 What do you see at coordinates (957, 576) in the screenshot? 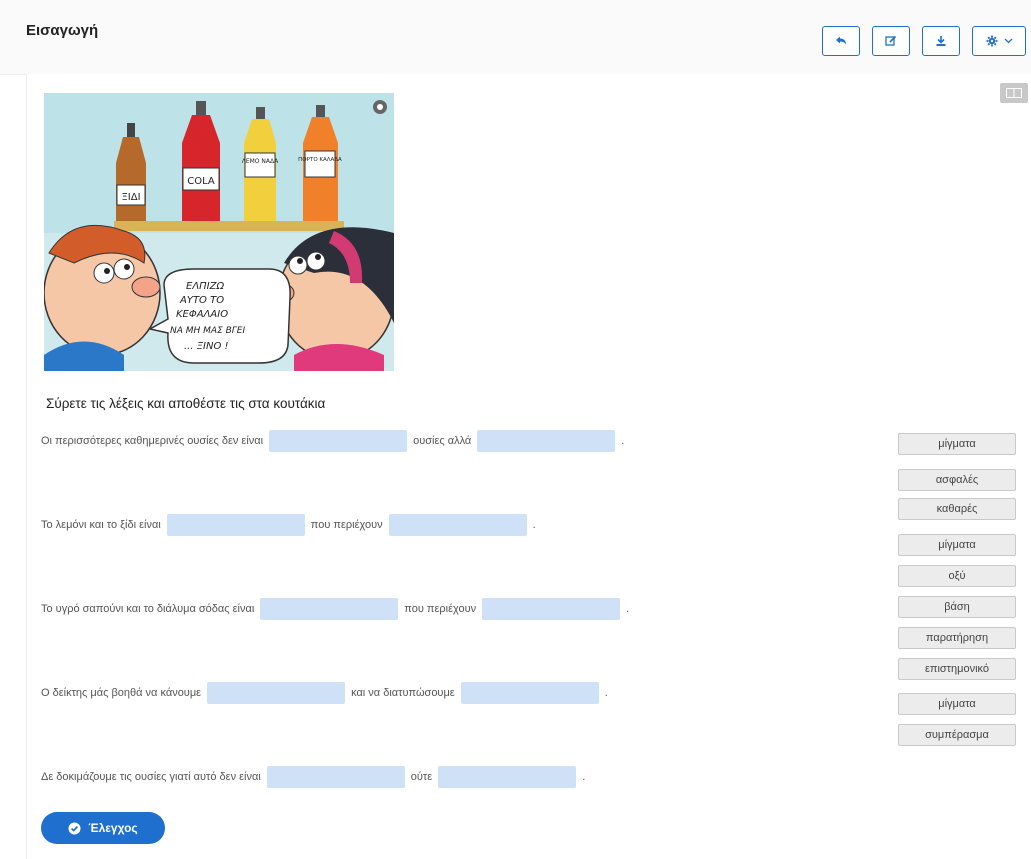
I see `draggable-word: οξύ` at bounding box center [957, 576].